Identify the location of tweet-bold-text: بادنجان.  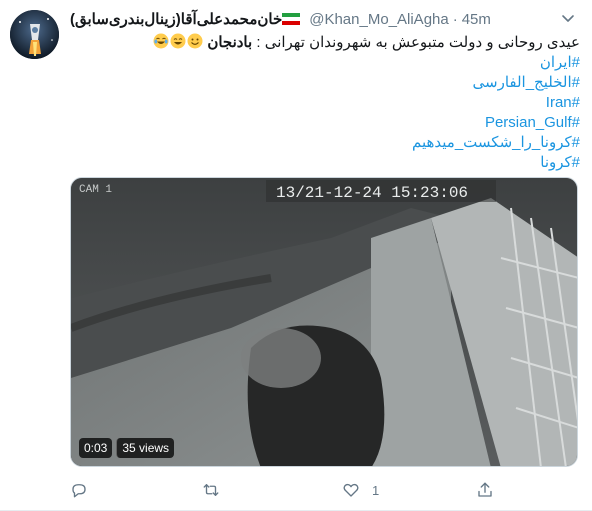
(230, 42).